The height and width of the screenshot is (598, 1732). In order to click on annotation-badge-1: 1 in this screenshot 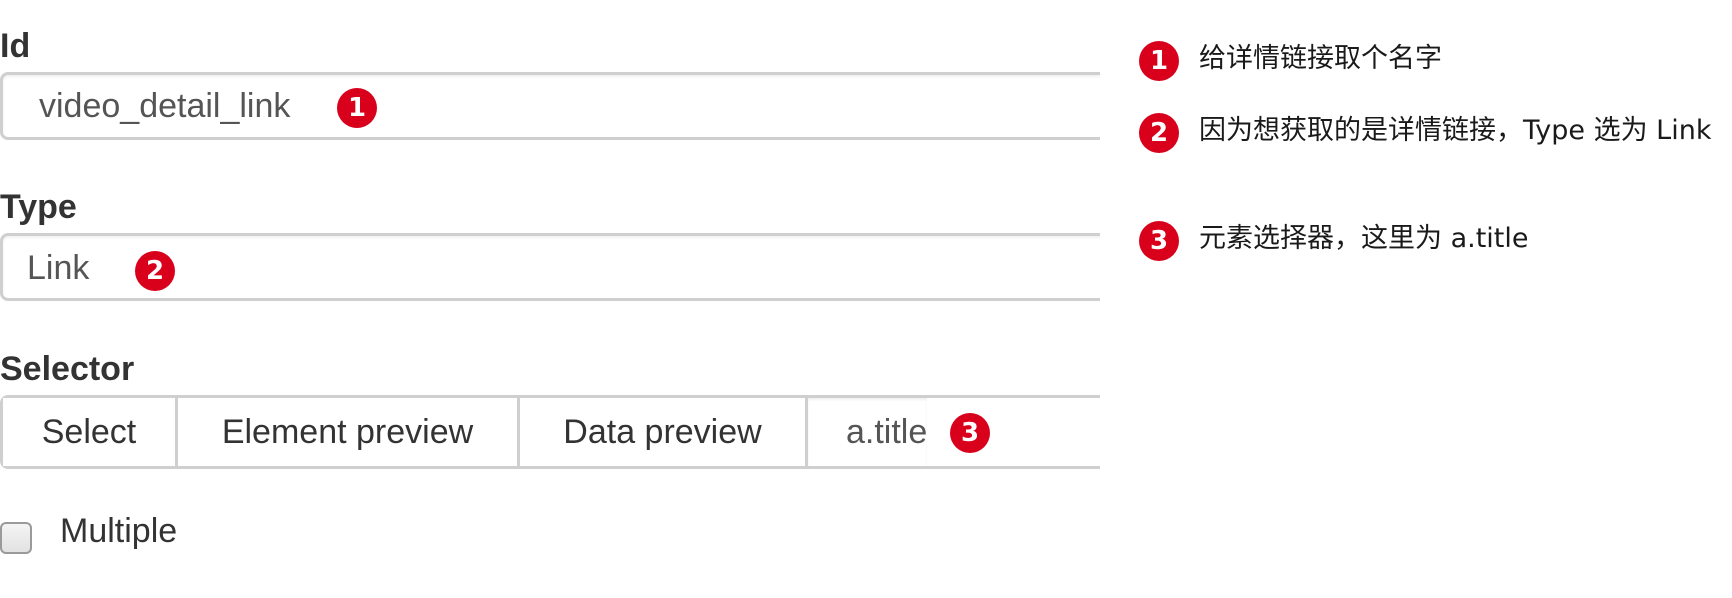, I will do `click(357, 108)`.